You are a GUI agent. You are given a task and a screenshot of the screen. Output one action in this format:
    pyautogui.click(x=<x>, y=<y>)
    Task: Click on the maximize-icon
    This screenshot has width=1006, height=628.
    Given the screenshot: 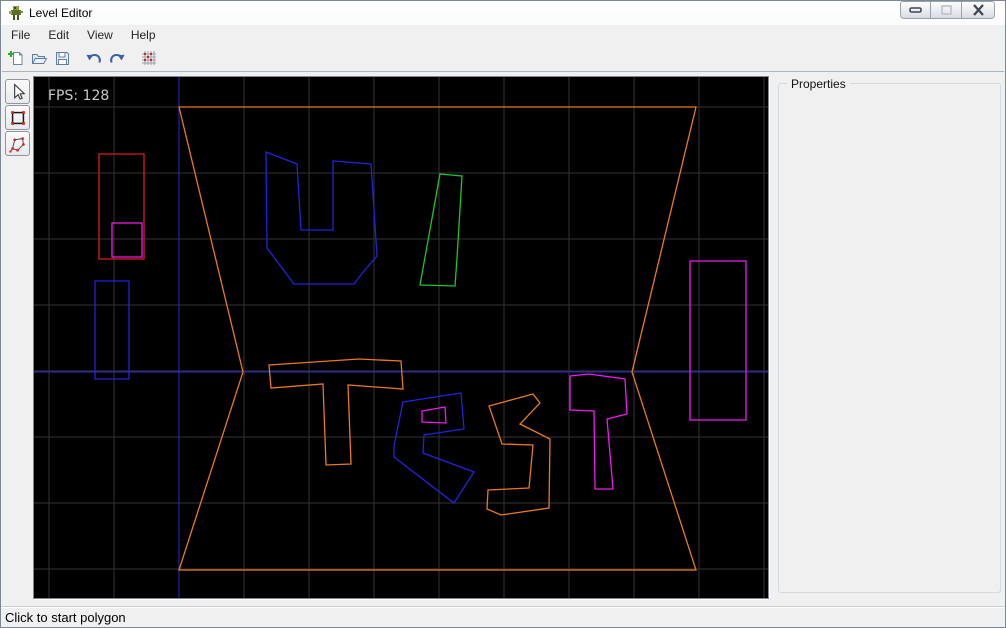 What is the action you would take?
    pyautogui.click(x=946, y=10)
    